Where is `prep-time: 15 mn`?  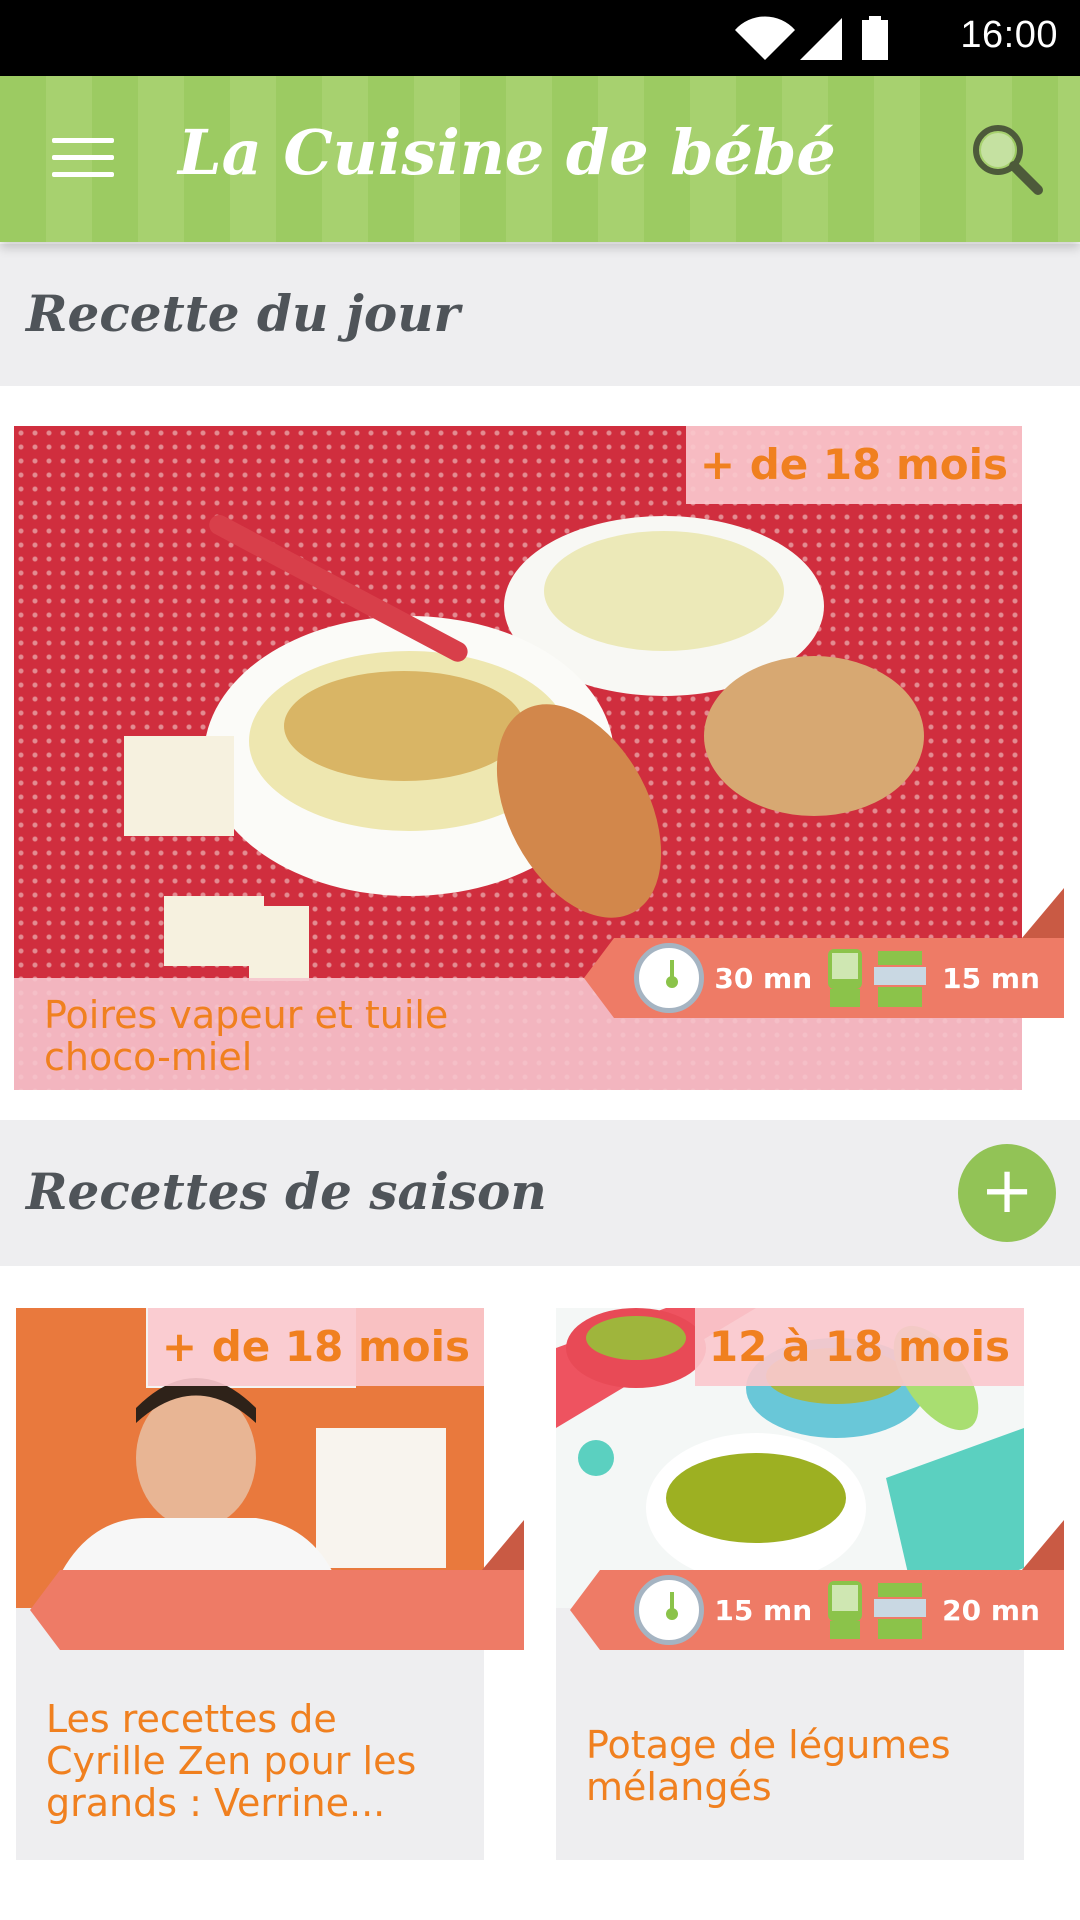
prep-time: 15 mn is located at coordinates (763, 1610).